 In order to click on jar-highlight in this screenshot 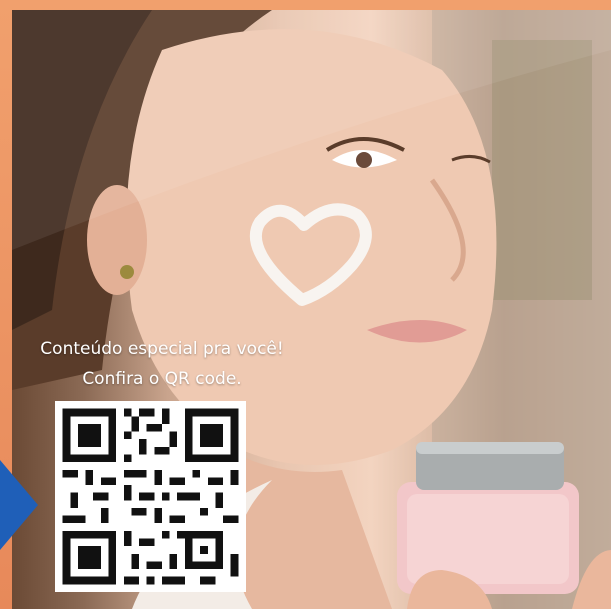, I will do `click(488, 539)`.